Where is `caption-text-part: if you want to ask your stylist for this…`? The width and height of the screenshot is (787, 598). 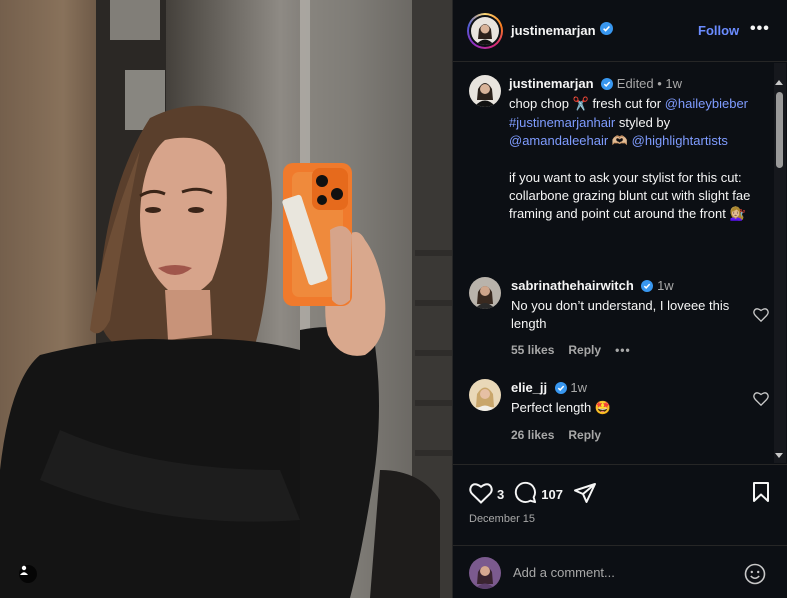 caption-text-part: if you want to ask your stylist for this… is located at coordinates (630, 195).